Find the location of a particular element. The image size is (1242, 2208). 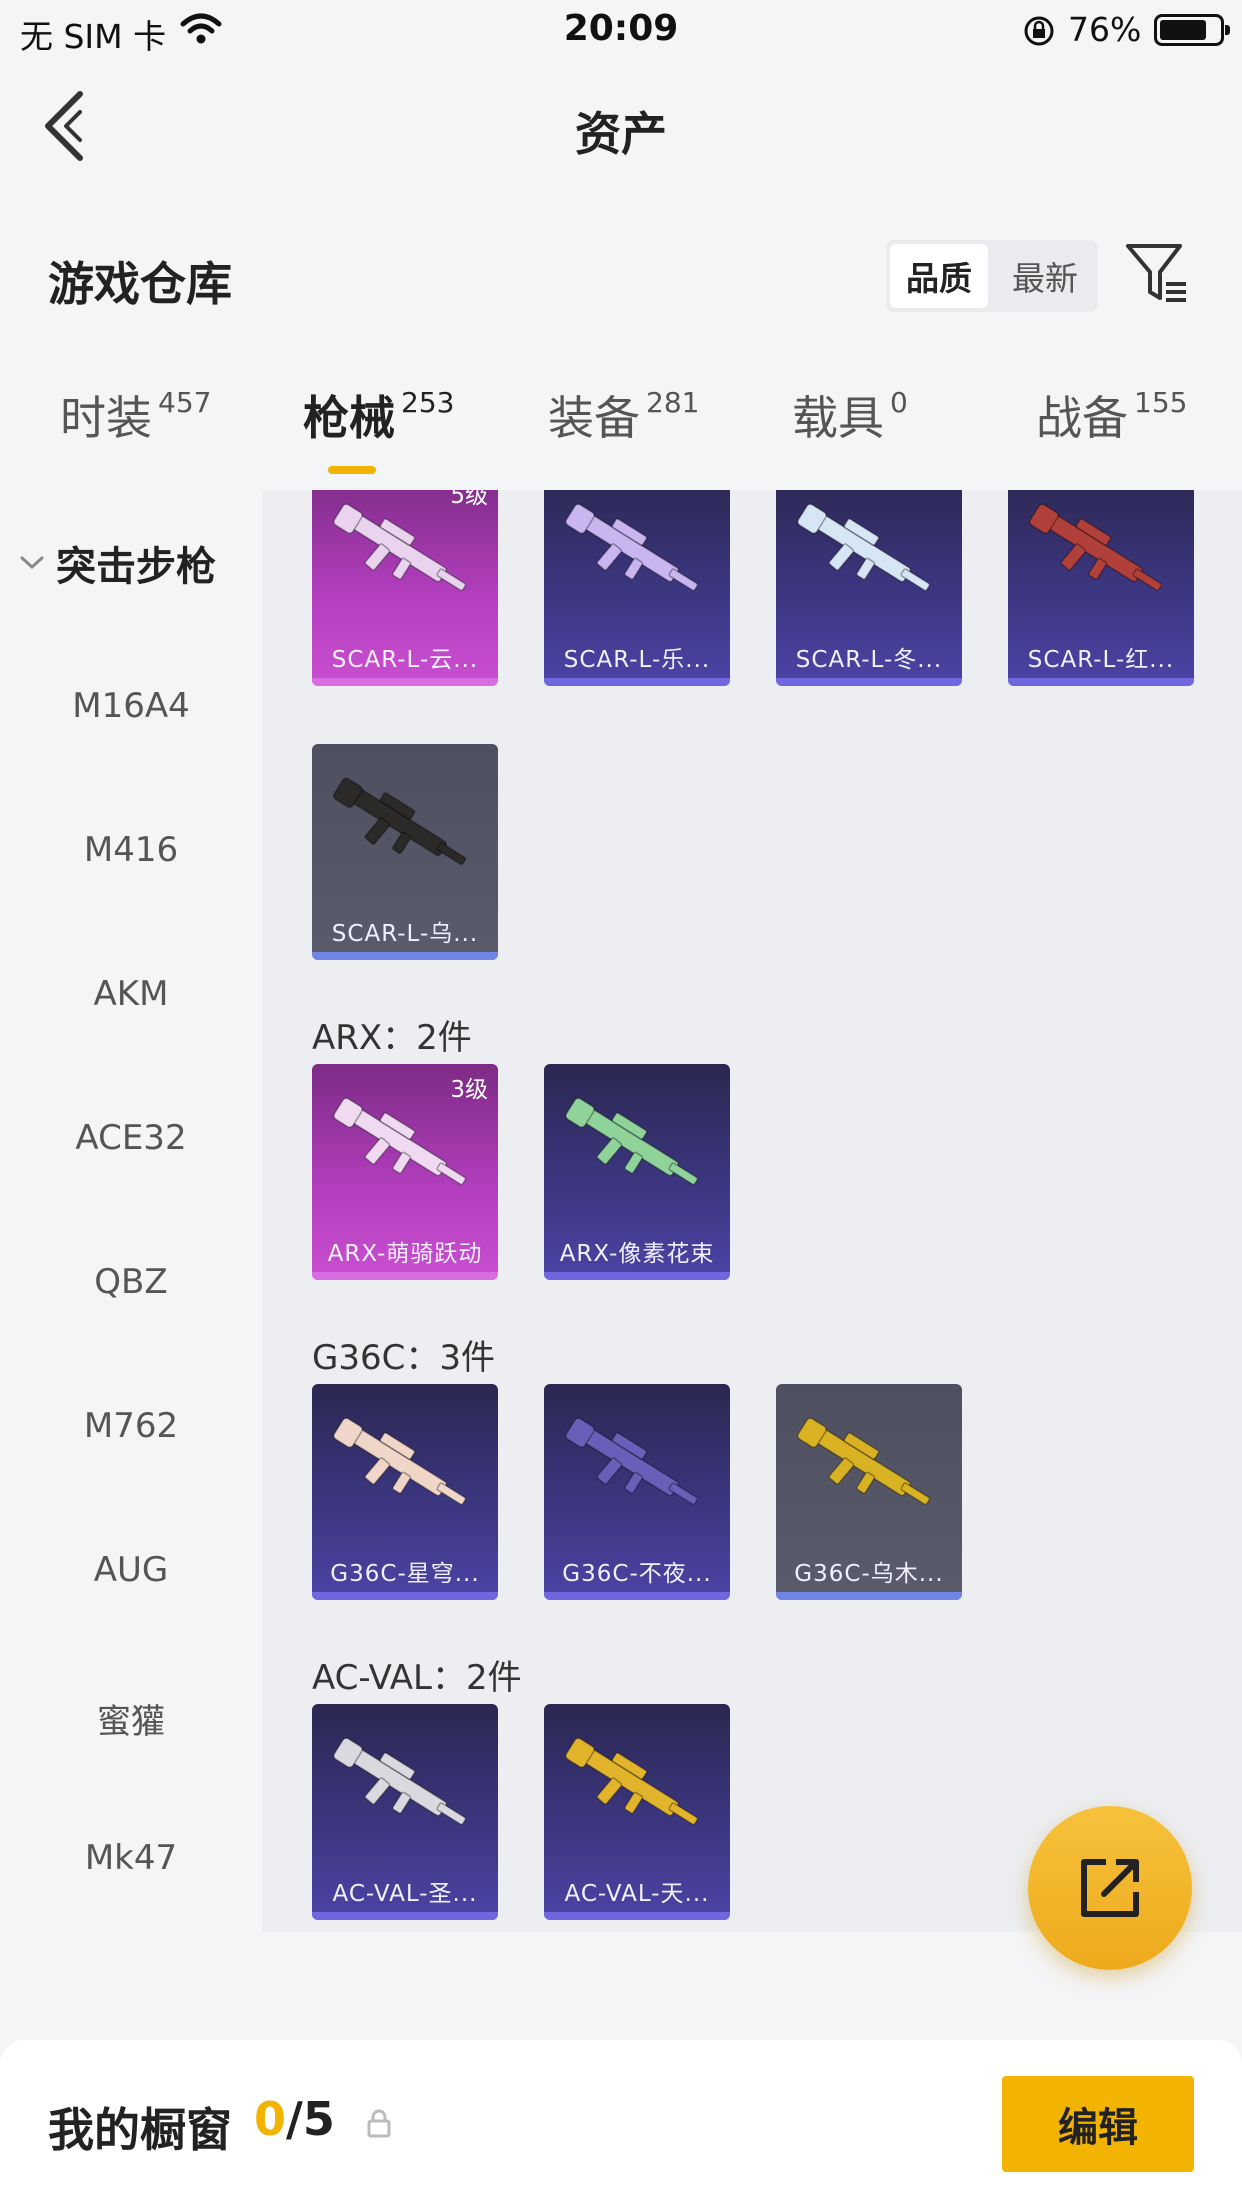

weapon-card: 3级 ARX-萌骑跃动 is located at coordinates (405, 1172).